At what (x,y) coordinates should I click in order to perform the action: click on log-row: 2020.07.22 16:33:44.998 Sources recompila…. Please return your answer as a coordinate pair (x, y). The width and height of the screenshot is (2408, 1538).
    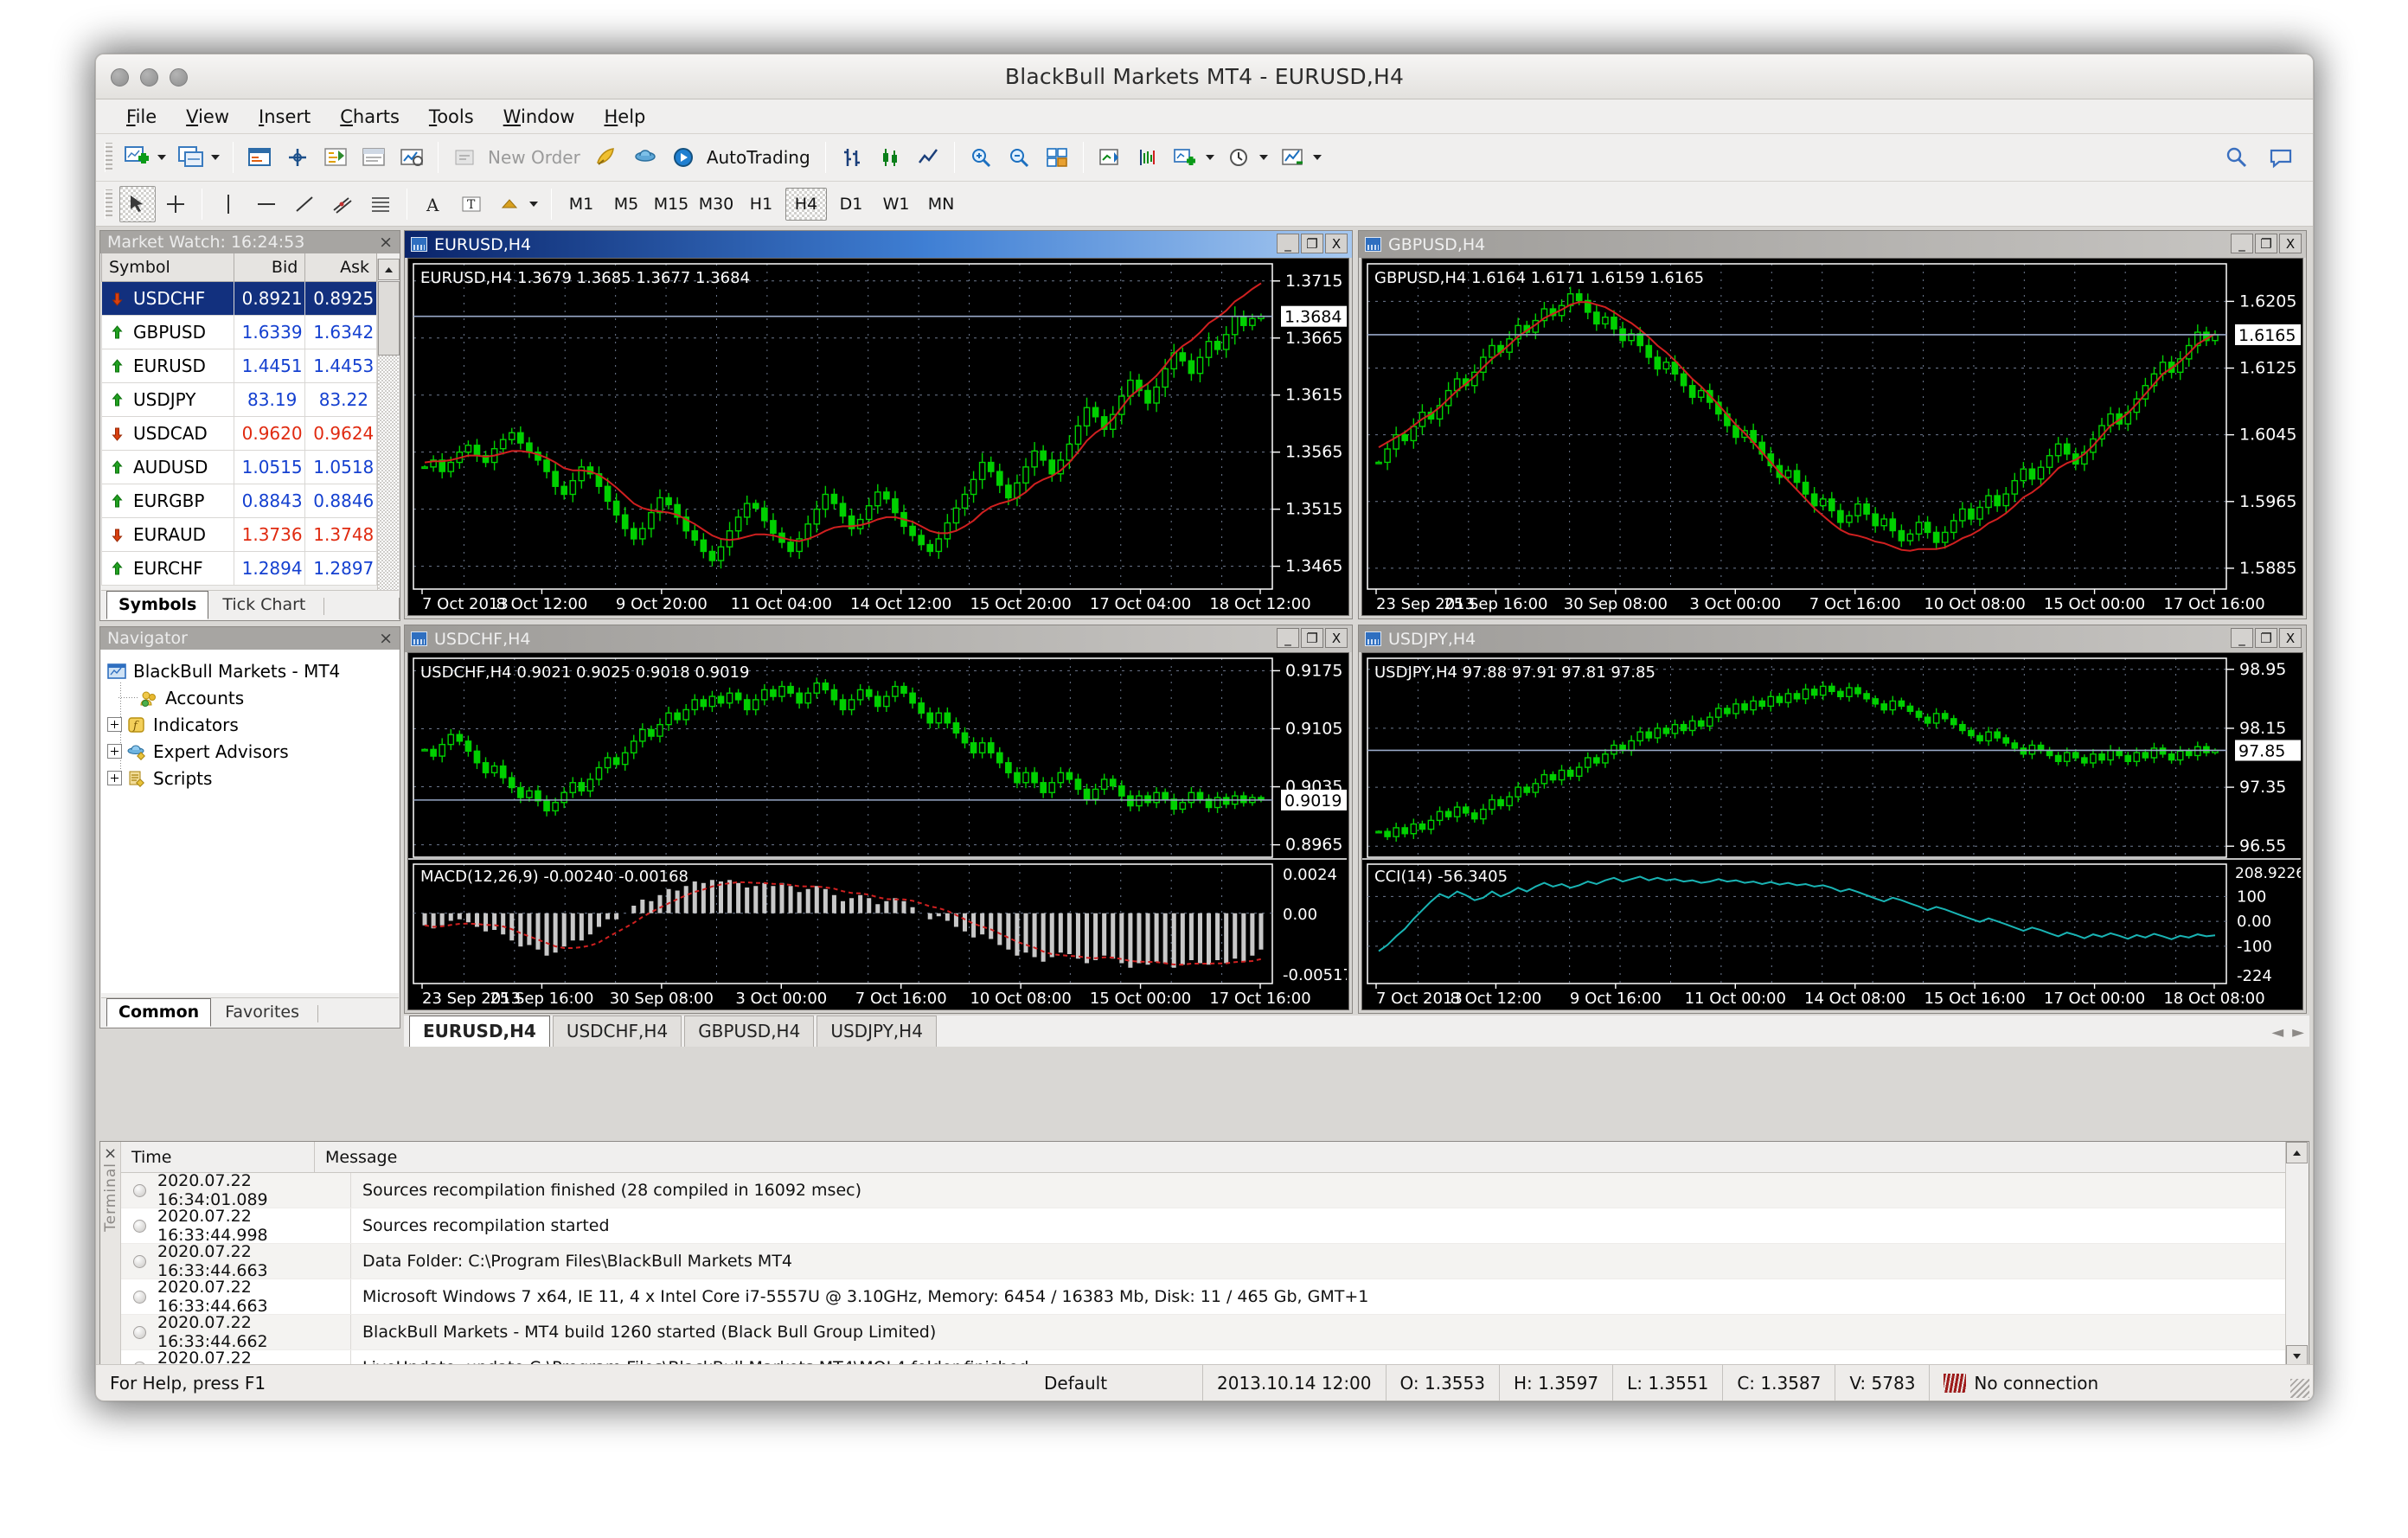
    Looking at the image, I should click on (1203, 1226).